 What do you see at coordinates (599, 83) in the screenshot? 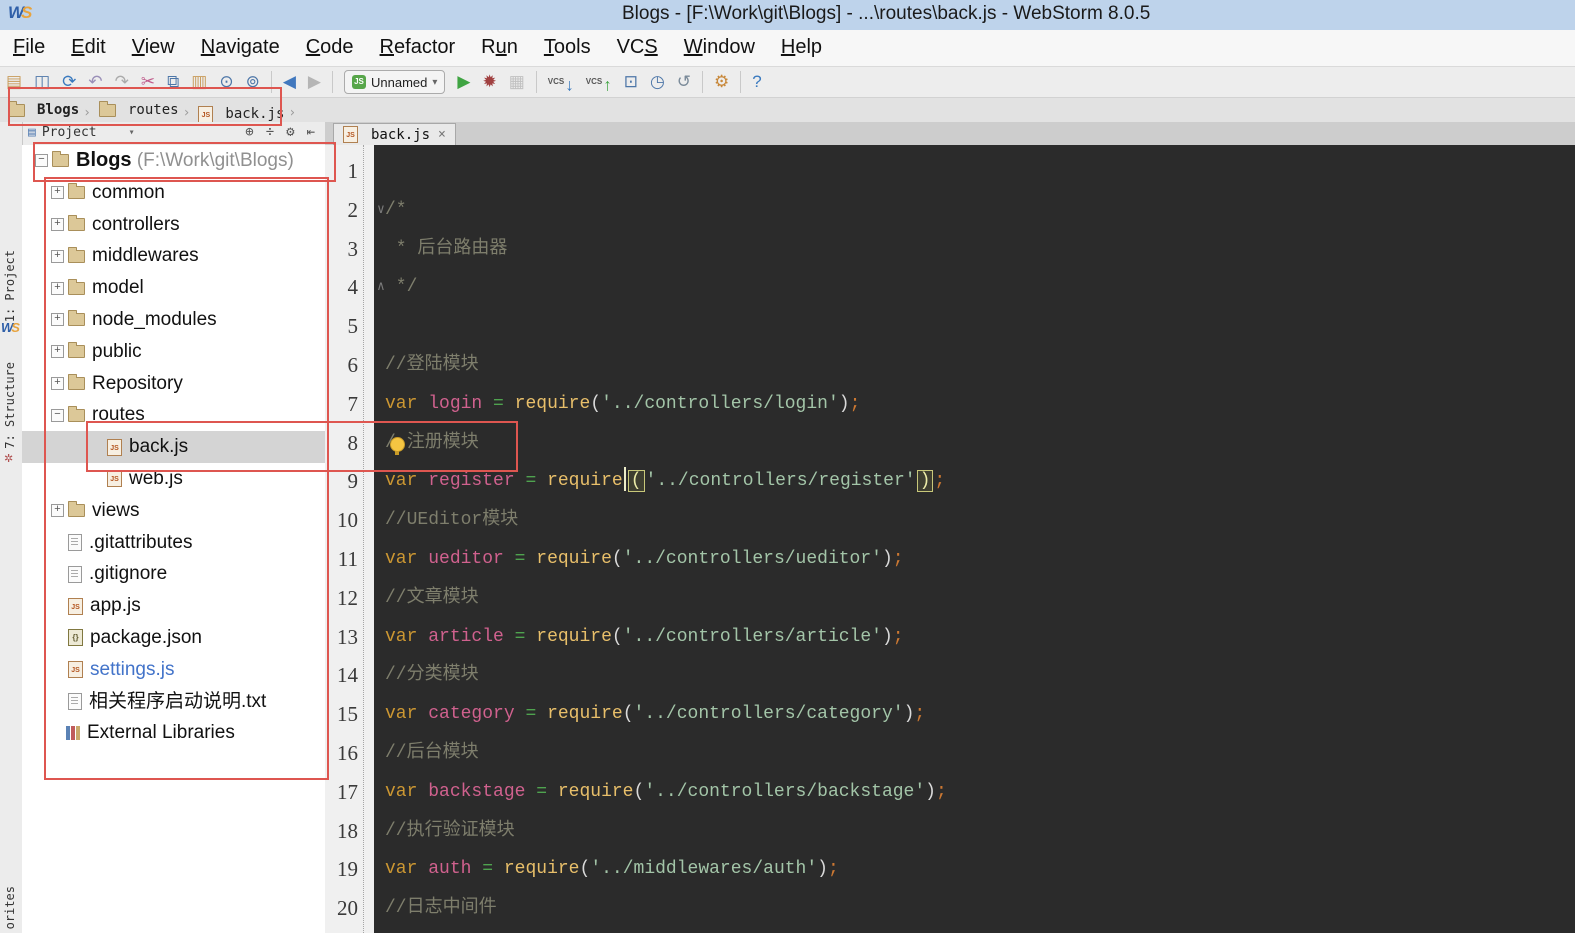
I see `vcs-commit-icon: VCS↑` at bounding box center [599, 83].